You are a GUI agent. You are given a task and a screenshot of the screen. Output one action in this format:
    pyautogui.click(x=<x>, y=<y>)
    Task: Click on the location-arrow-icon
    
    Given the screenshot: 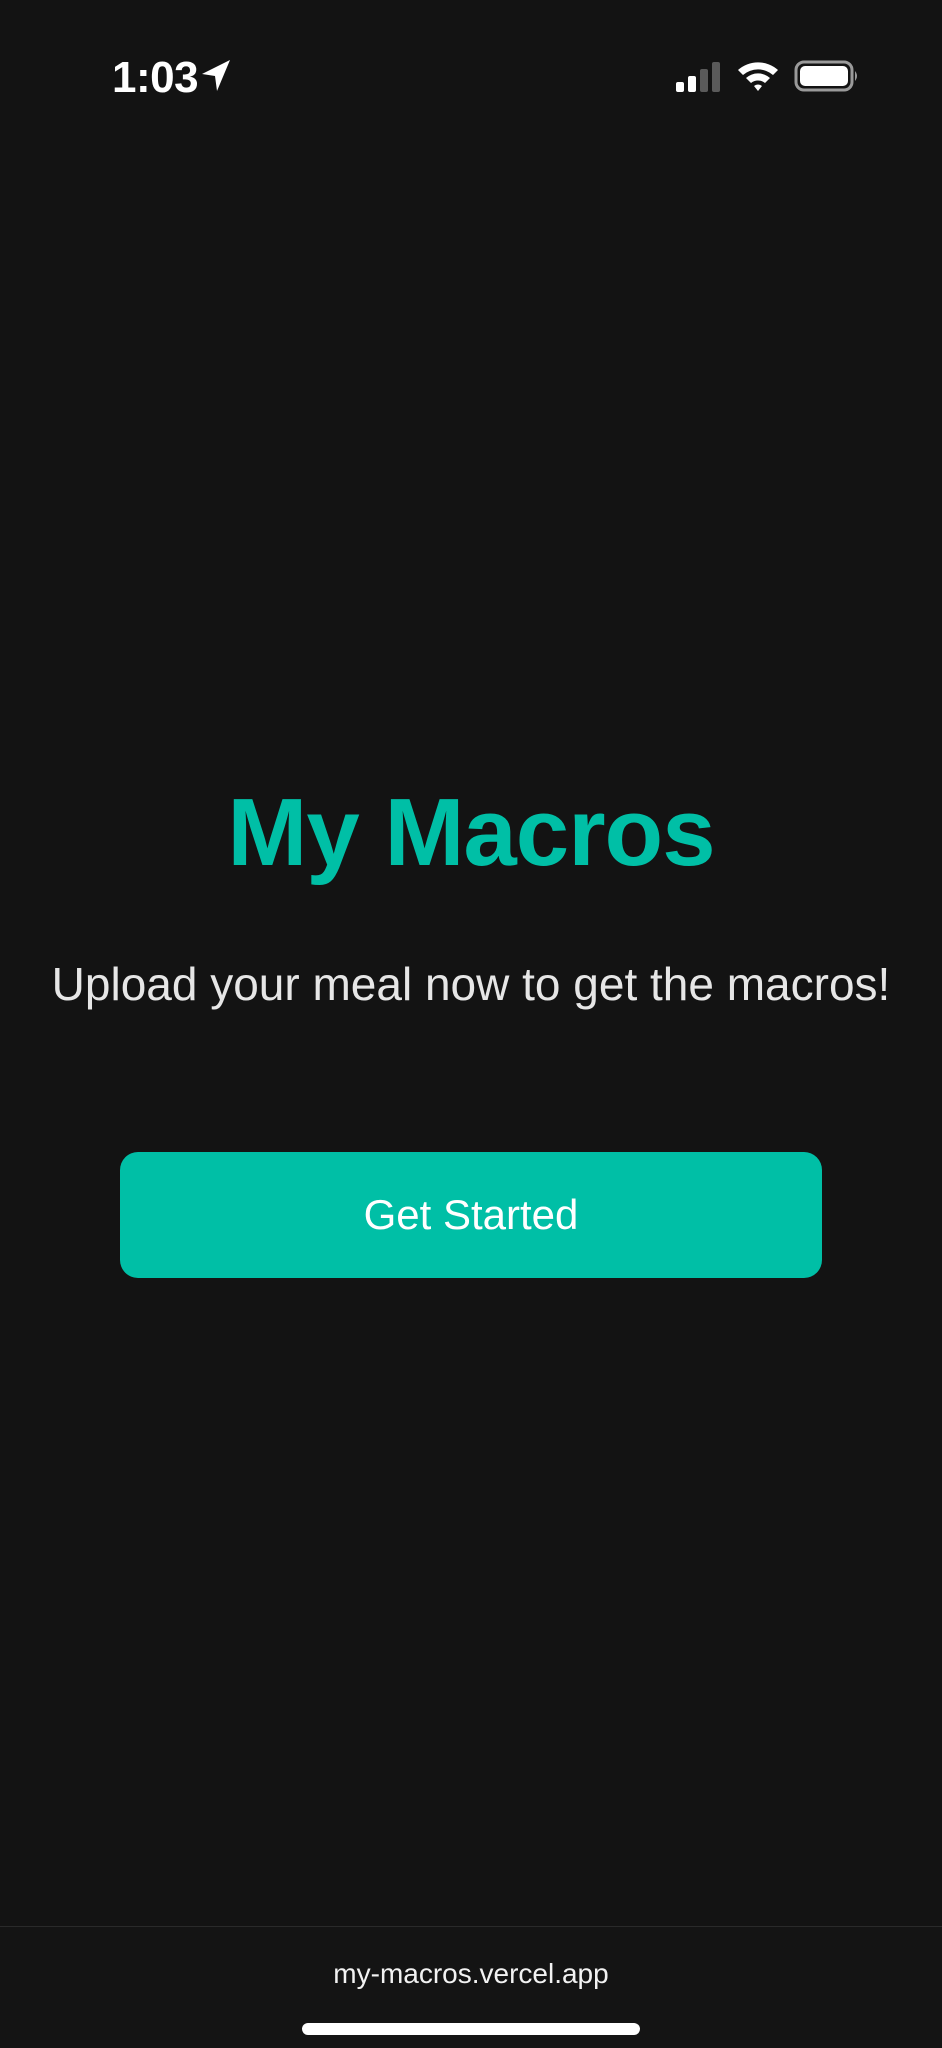 What is the action you would take?
    pyautogui.click(x=216, y=76)
    